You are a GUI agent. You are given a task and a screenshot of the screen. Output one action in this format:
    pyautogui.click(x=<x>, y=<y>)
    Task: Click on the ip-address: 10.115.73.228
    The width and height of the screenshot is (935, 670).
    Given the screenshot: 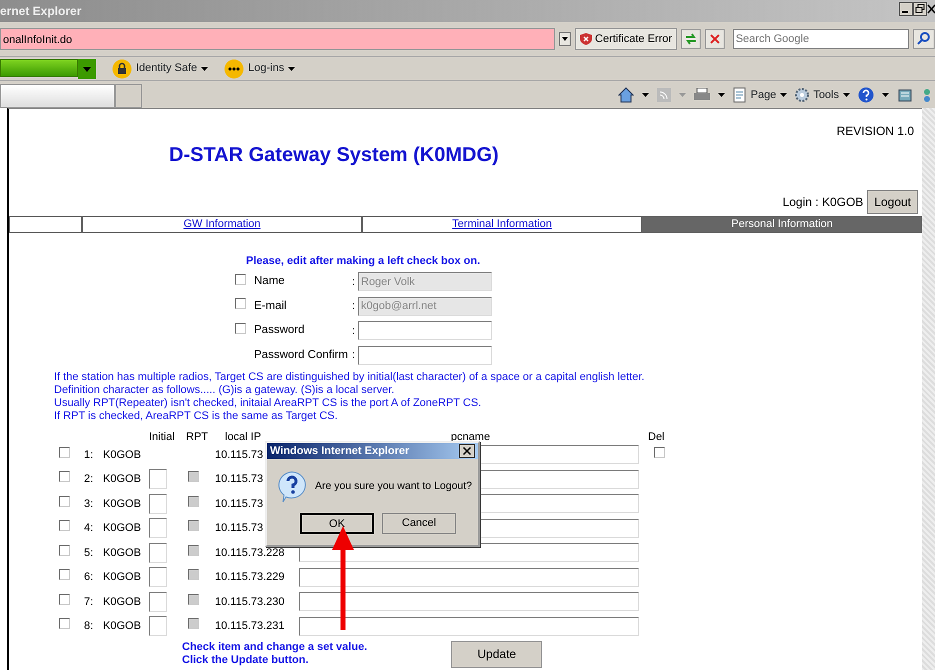 What is the action you would take?
    pyautogui.click(x=250, y=553)
    